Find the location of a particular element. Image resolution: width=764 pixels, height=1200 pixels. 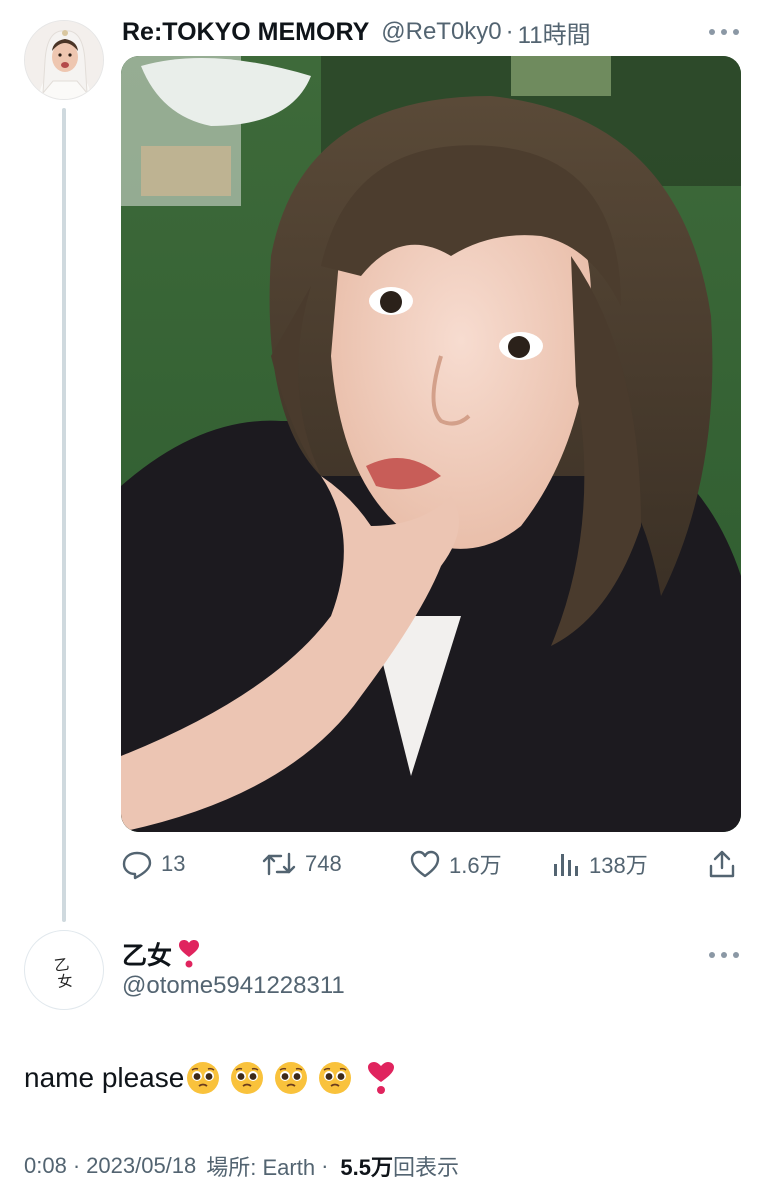

views-button: 138万 is located at coordinates (599, 864).